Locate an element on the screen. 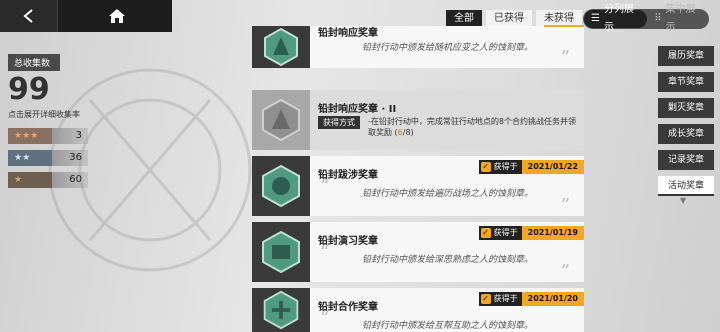  badge-name: 铅封响应奖章 is located at coordinates (348, 33).